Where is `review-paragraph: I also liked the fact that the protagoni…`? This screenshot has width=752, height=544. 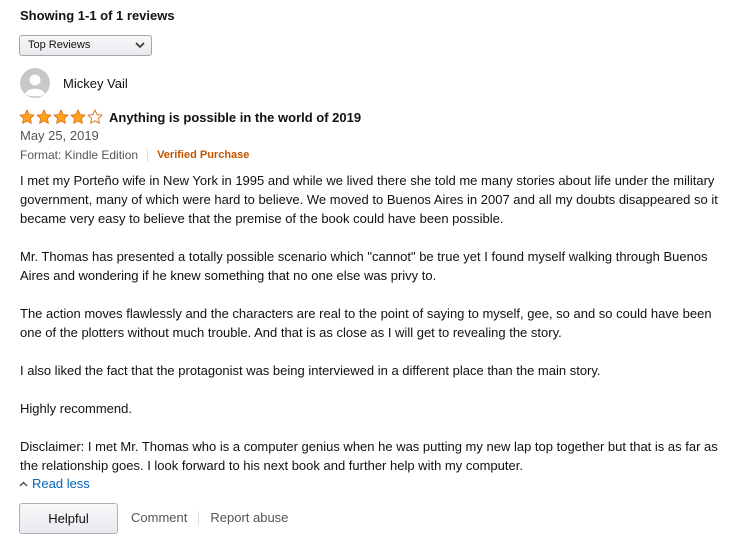 review-paragraph: I also liked the fact that the protagoni… is located at coordinates (310, 370).